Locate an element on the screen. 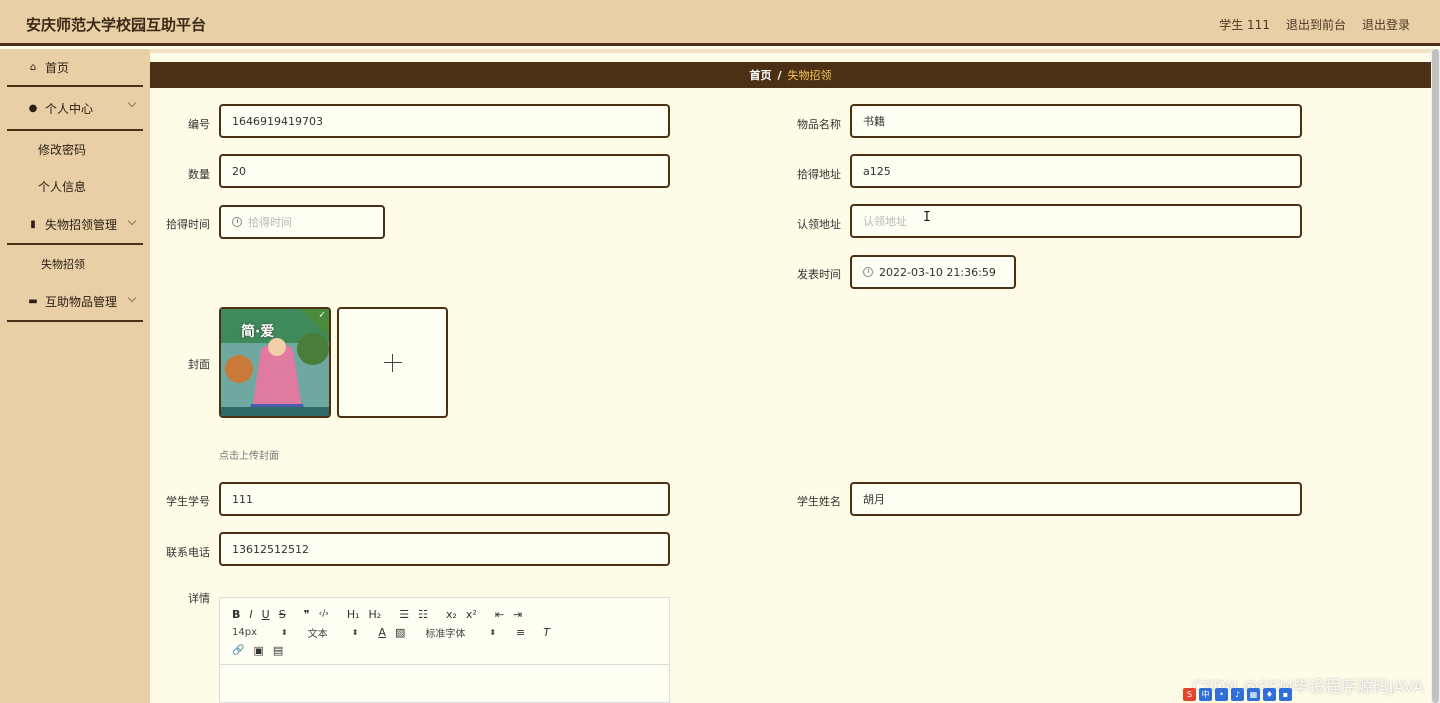 This screenshot has height=703, width=1440. header-actions: 学生 111 退出到前台 退出登录 is located at coordinates (1314, 24).